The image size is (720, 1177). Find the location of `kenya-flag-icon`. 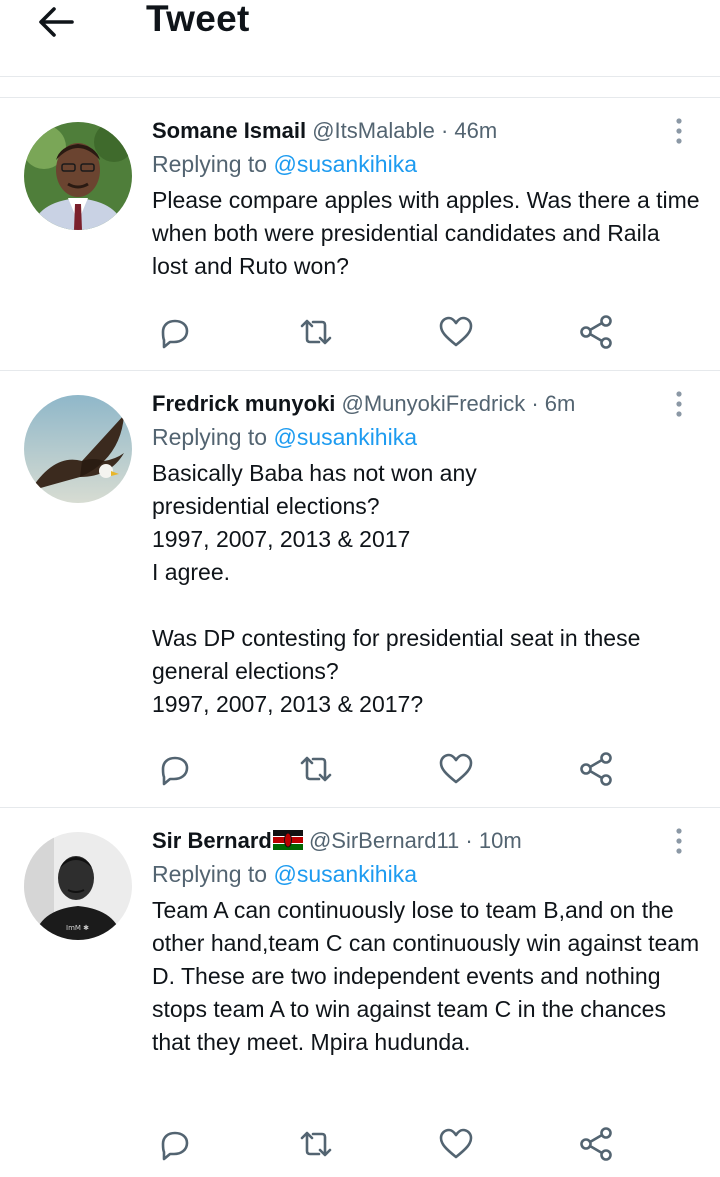

kenya-flag-icon is located at coordinates (287, 840).